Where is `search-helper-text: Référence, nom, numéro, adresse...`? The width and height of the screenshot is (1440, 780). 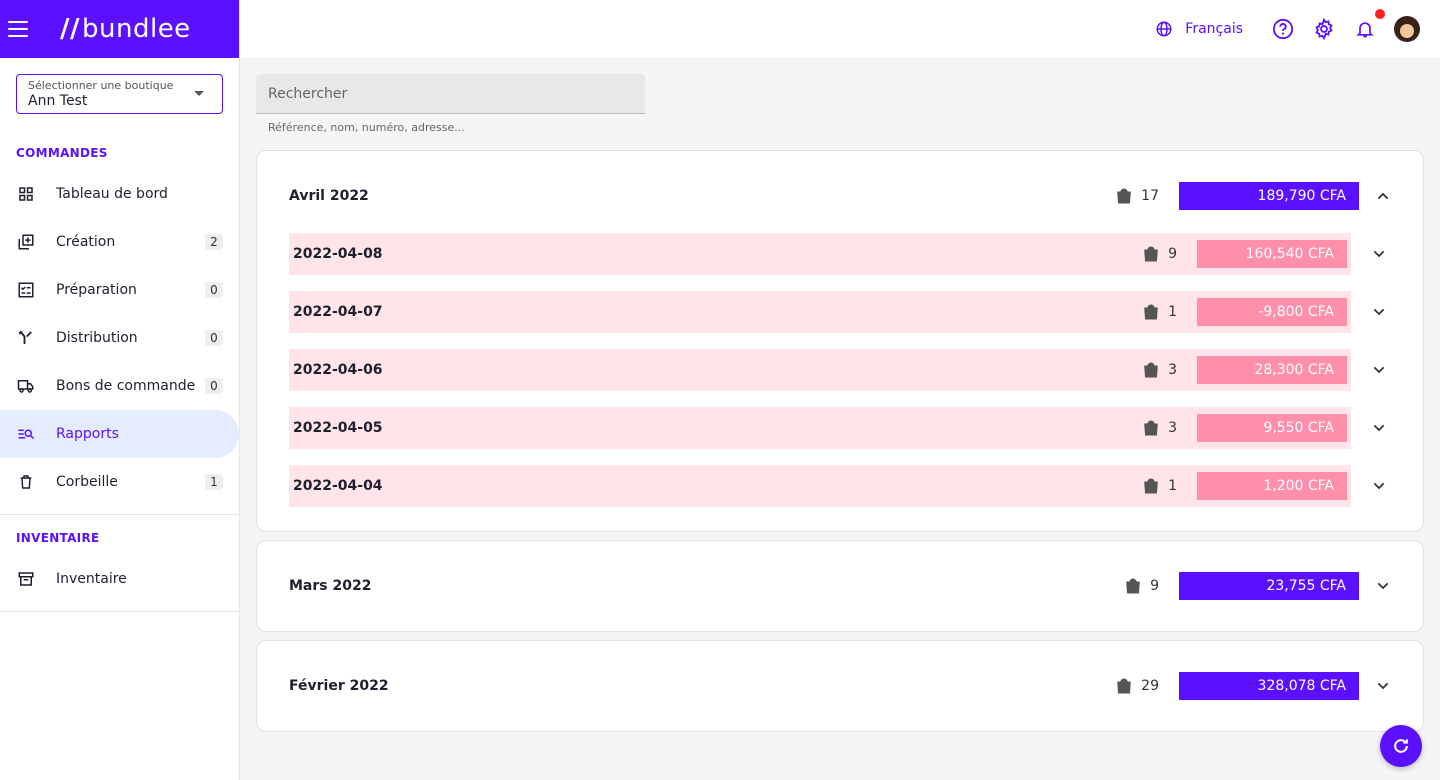 search-helper-text: Référence, nom, numéro, adresse... is located at coordinates (366, 127).